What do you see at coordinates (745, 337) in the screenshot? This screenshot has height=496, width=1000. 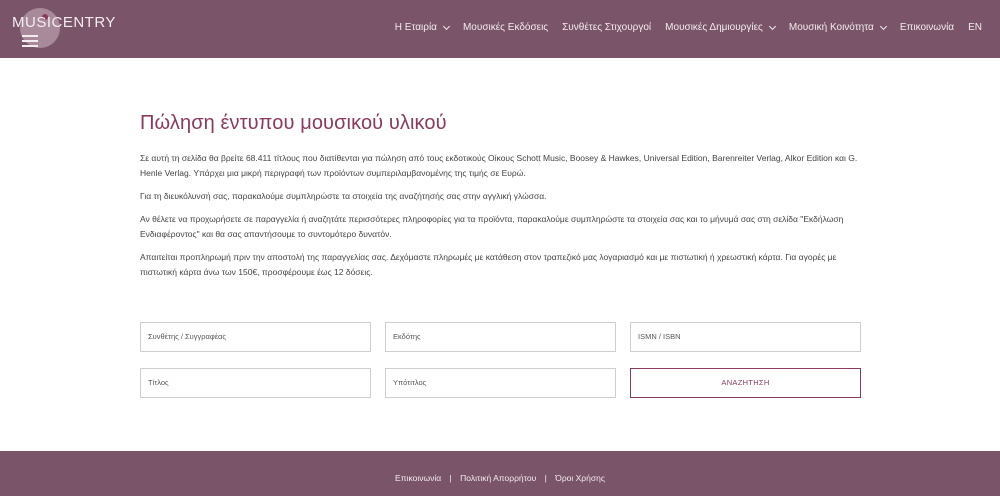 I see `ismn-isbn-field: ISMN / ISBN` at bounding box center [745, 337].